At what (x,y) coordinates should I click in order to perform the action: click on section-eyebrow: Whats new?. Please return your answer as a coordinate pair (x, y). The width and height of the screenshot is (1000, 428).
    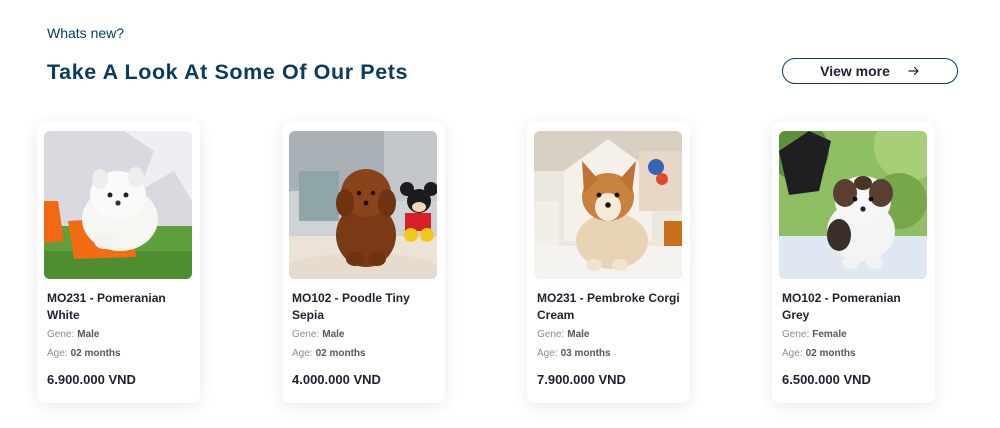
    Looking at the image, I should click on (86, 33).